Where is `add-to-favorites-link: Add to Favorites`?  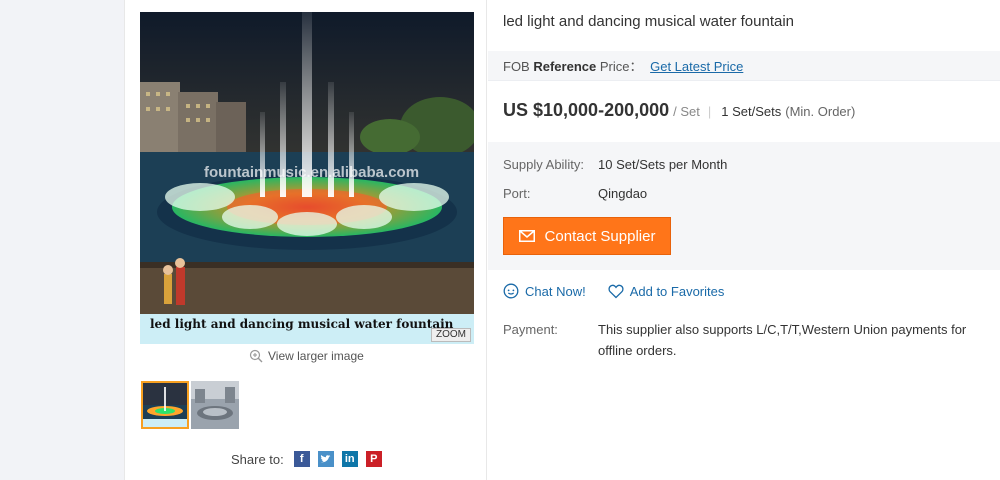
add-to-favorites-link: Add to Favorites is located at coordinates (666, 291).